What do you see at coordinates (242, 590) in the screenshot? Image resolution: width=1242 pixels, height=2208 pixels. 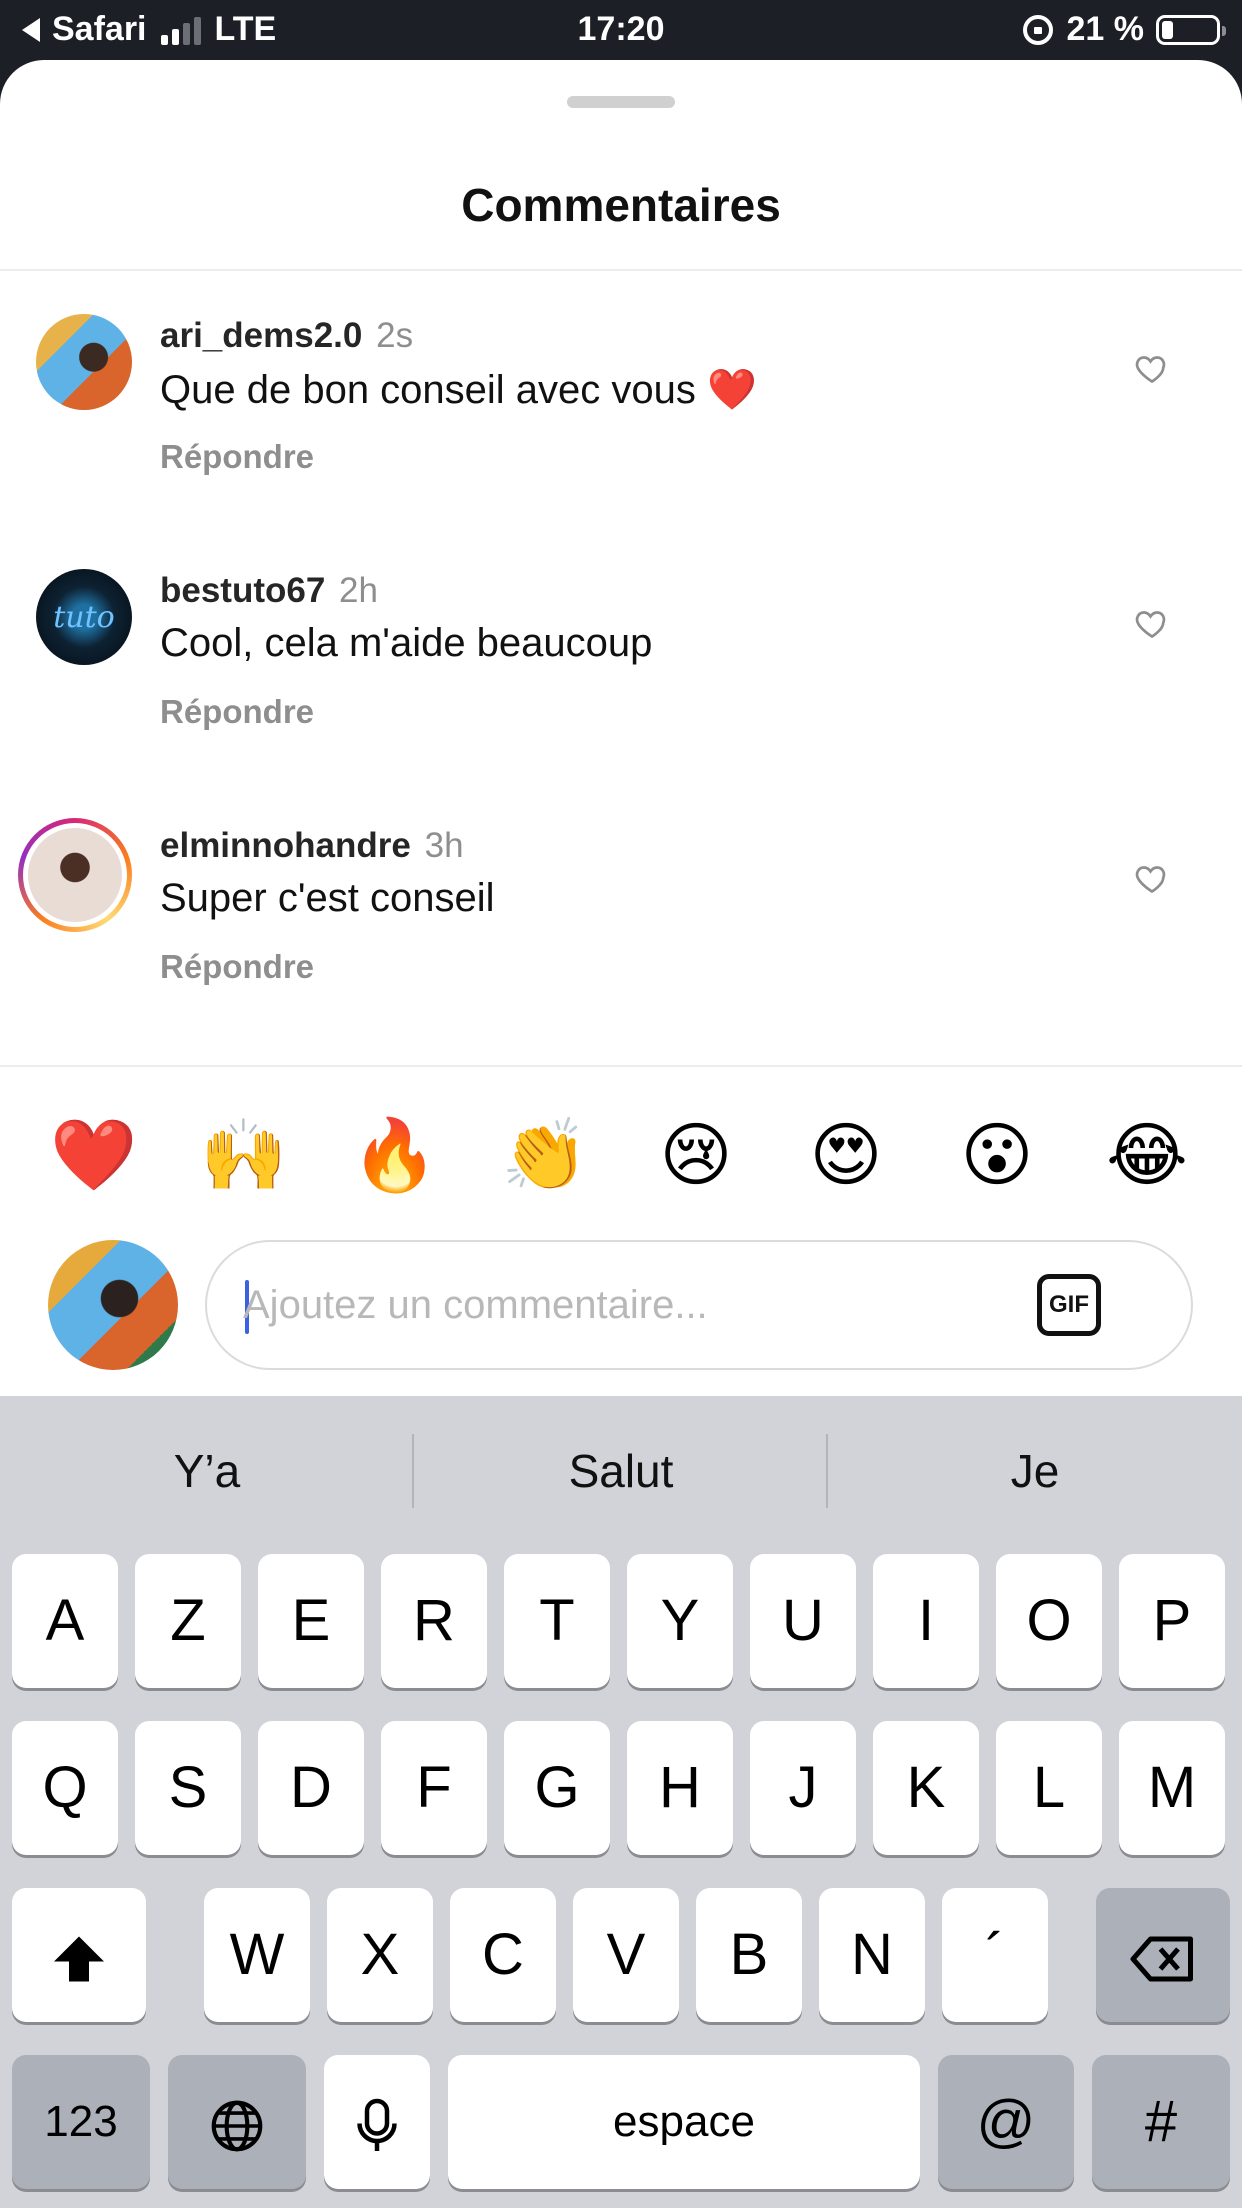 I see `comment-username: bestuto67` at bounding box center [242, 590].